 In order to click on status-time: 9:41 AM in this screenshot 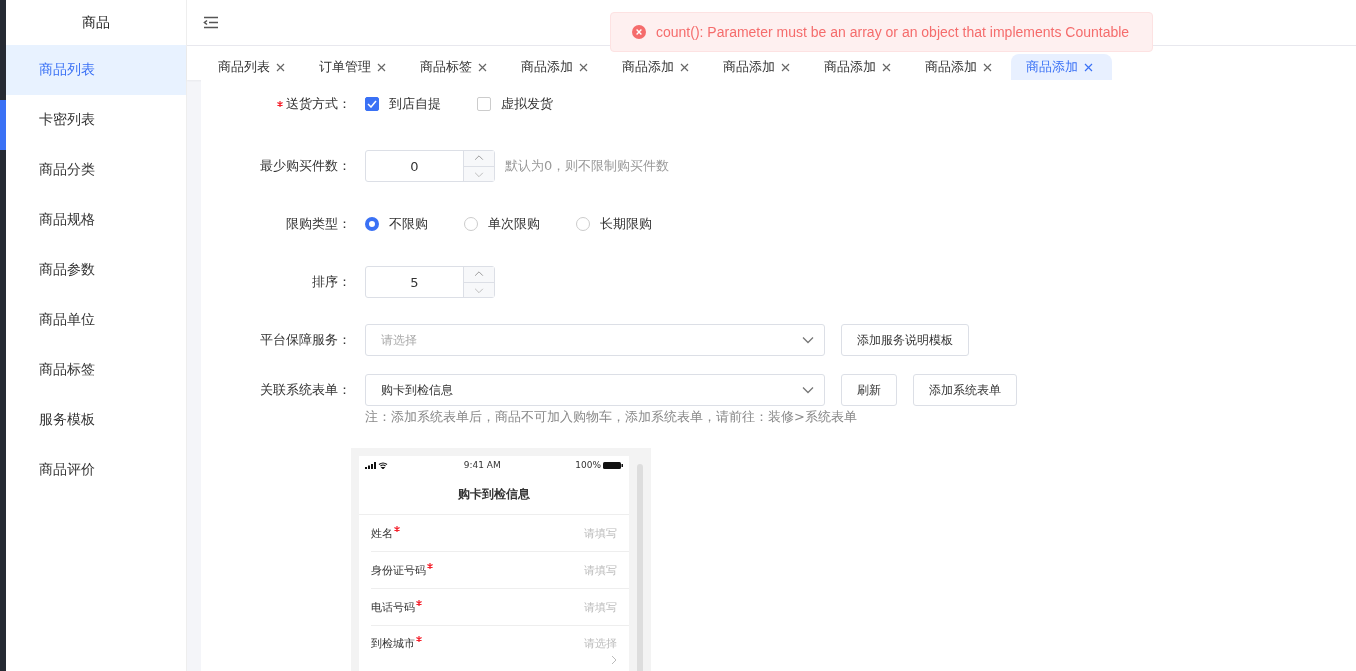, I will do `click(482, 465)`.